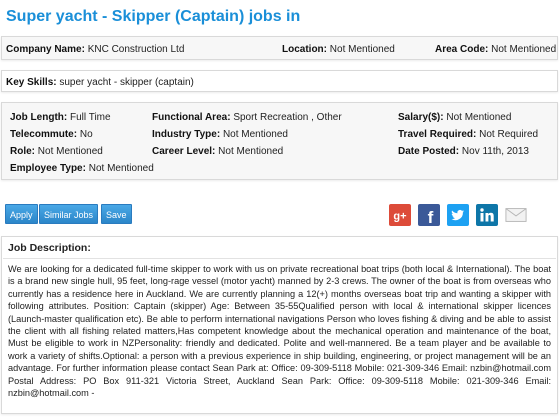 The height and width of the screenshot is (417, 560). Describe the element at coordinates (421, 117) in the screenshot. I see `salary-label: Salary($):` at that location.